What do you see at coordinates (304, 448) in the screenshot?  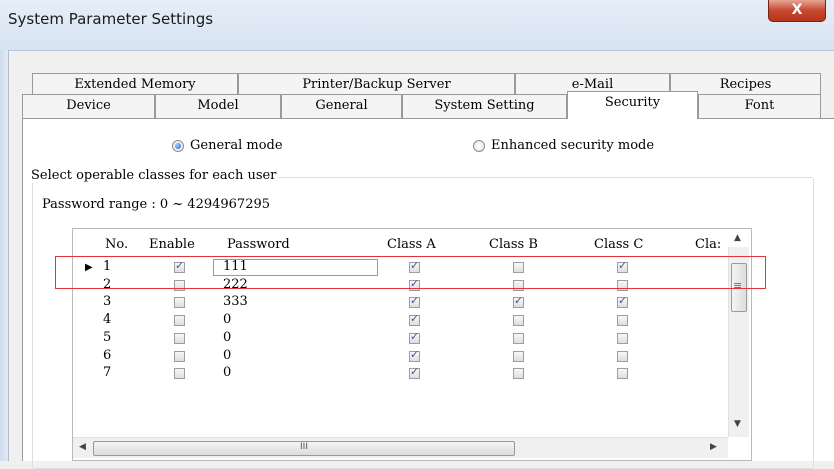 I see `grid-horizontal-scroll-thumb: III` at bounding box center [304, 448].